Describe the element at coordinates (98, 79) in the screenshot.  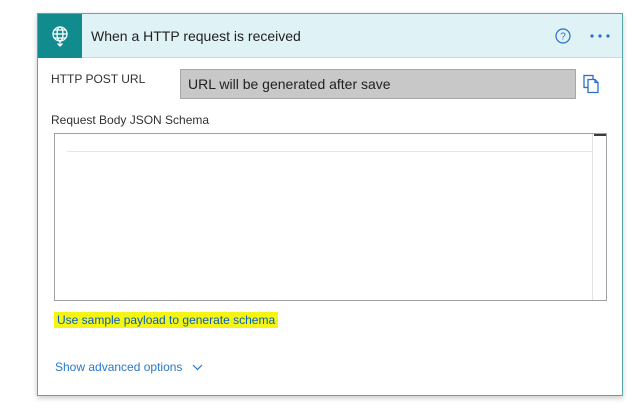
I see `http-post-url-label: HTTP POST URL` at that location.